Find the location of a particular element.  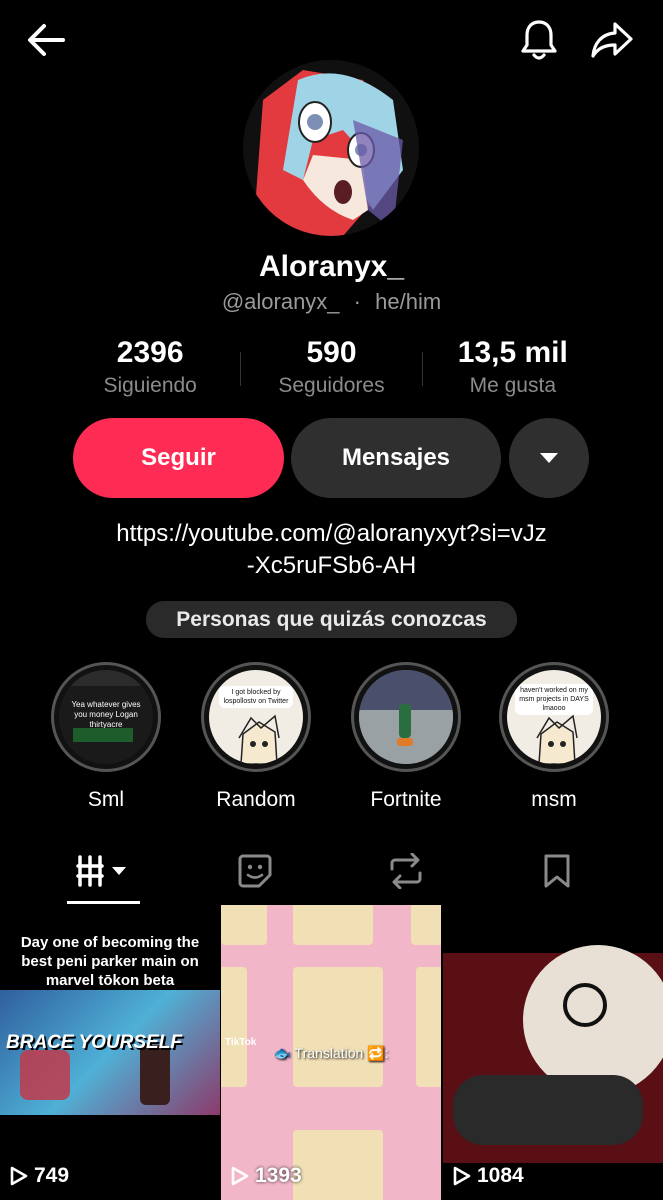

highlight-cover-text: I got blocked by lospollostv on Twitter is located at coordinates (256, 697).